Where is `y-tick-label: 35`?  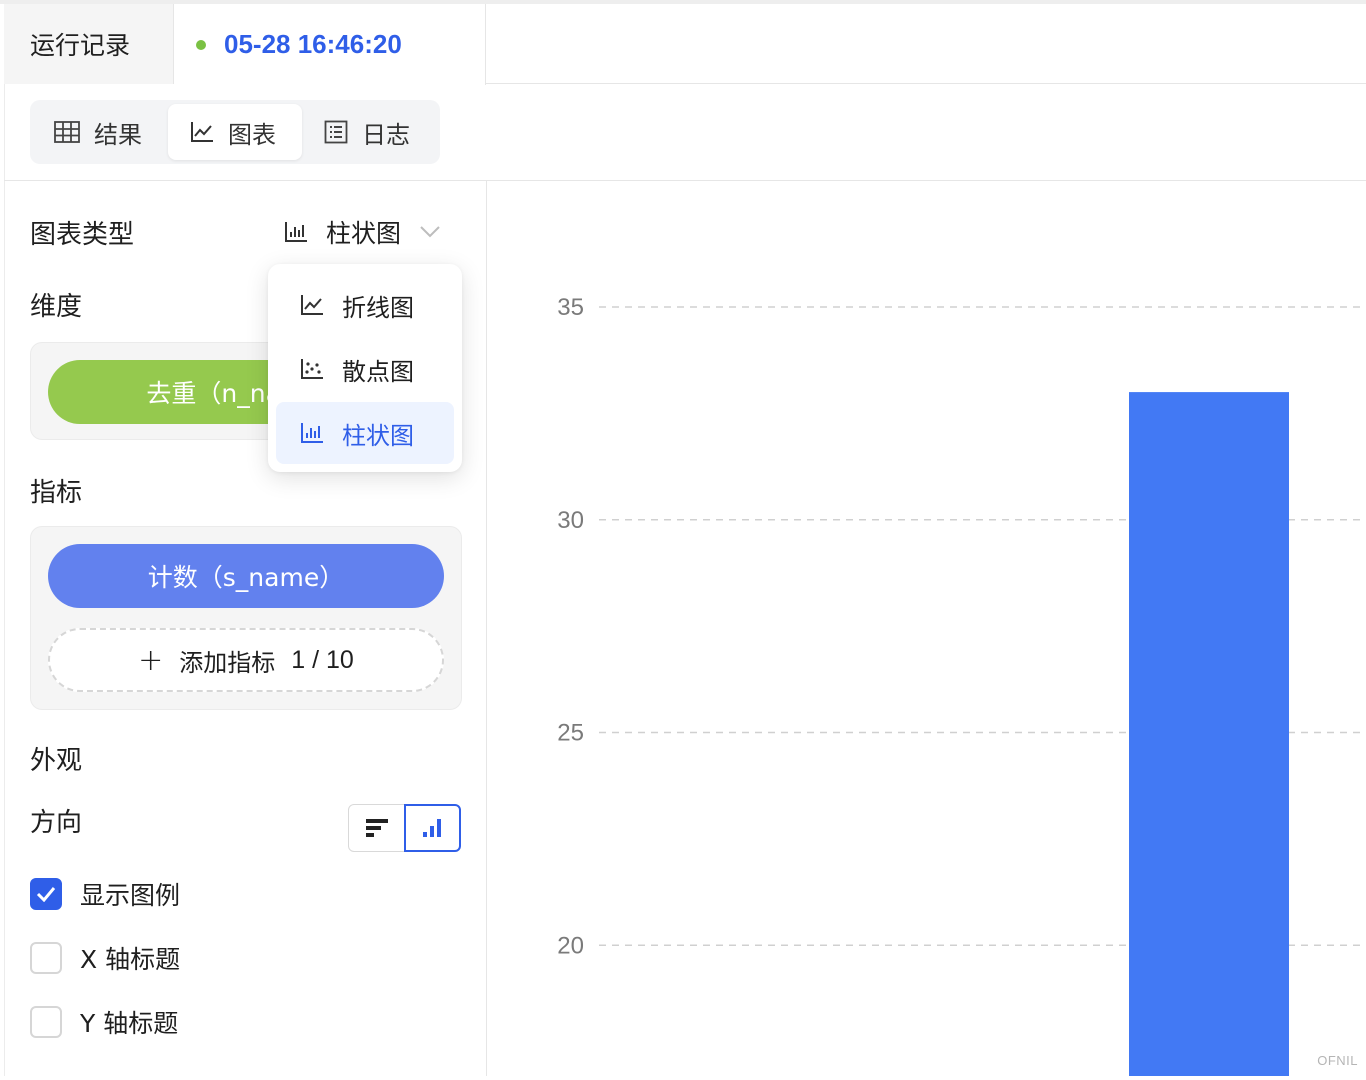 y-tick-label: 35 is located at coordinates (570, 307).